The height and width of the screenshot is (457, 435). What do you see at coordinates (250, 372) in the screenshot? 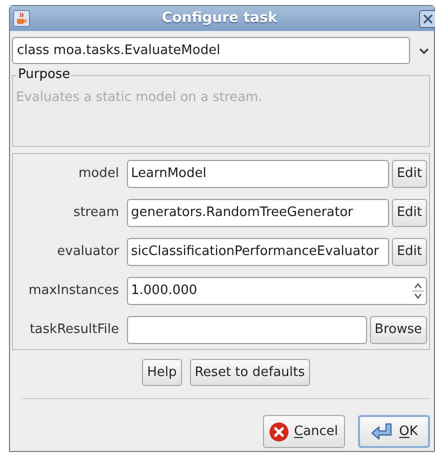
I see `reset-button: Reset to defaults` at bounding box center [250, 372].